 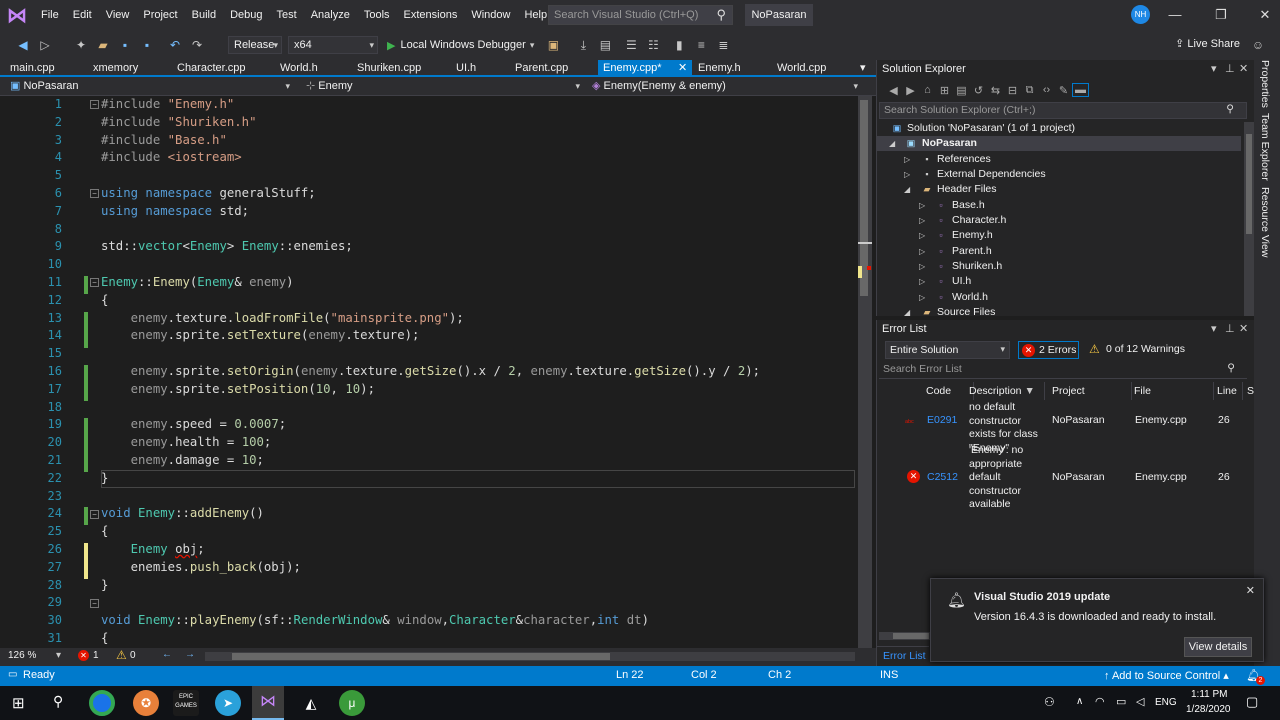 What do you see at coordinates (553, 45) in the screenshot?
I see `browse-icon: ▣` at bounding box center [553, 45].